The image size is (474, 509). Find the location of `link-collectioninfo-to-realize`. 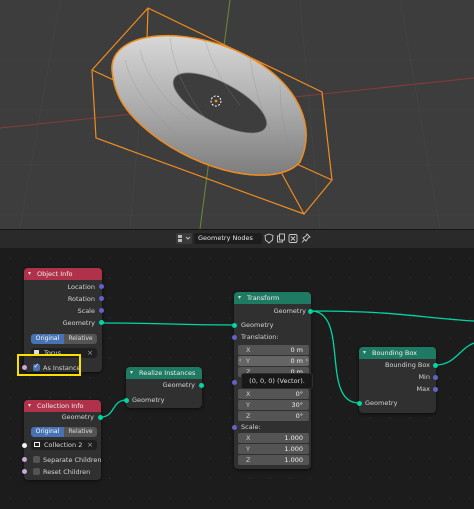

link-collectioninfo-to-realize is located at coordinates (113, 408).